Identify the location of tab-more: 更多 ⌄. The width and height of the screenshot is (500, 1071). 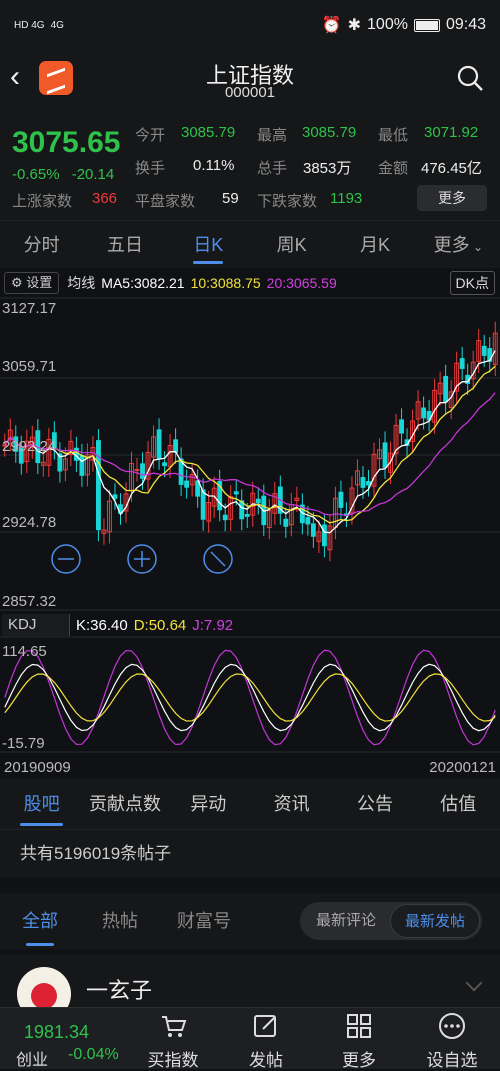
(458, 244).